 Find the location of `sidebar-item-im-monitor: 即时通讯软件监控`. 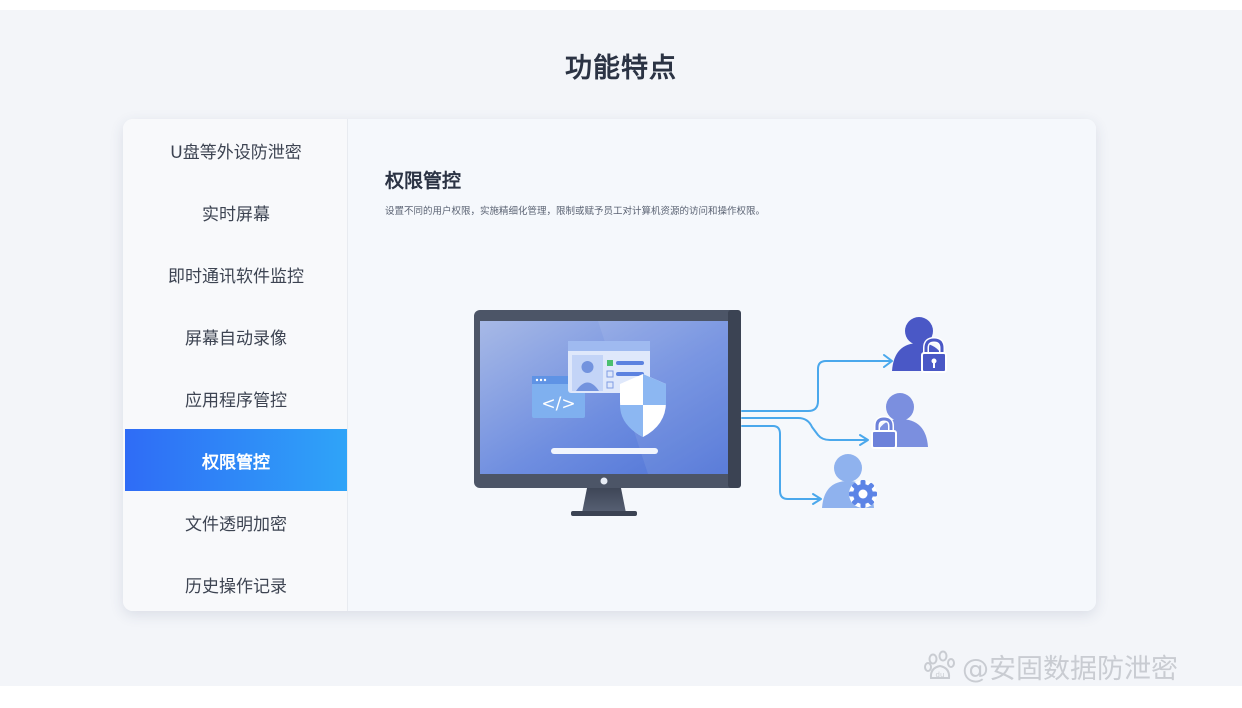

sidebar-item-im-monitor: 即时通讯软件监控 is located at coordinates (236, 274).